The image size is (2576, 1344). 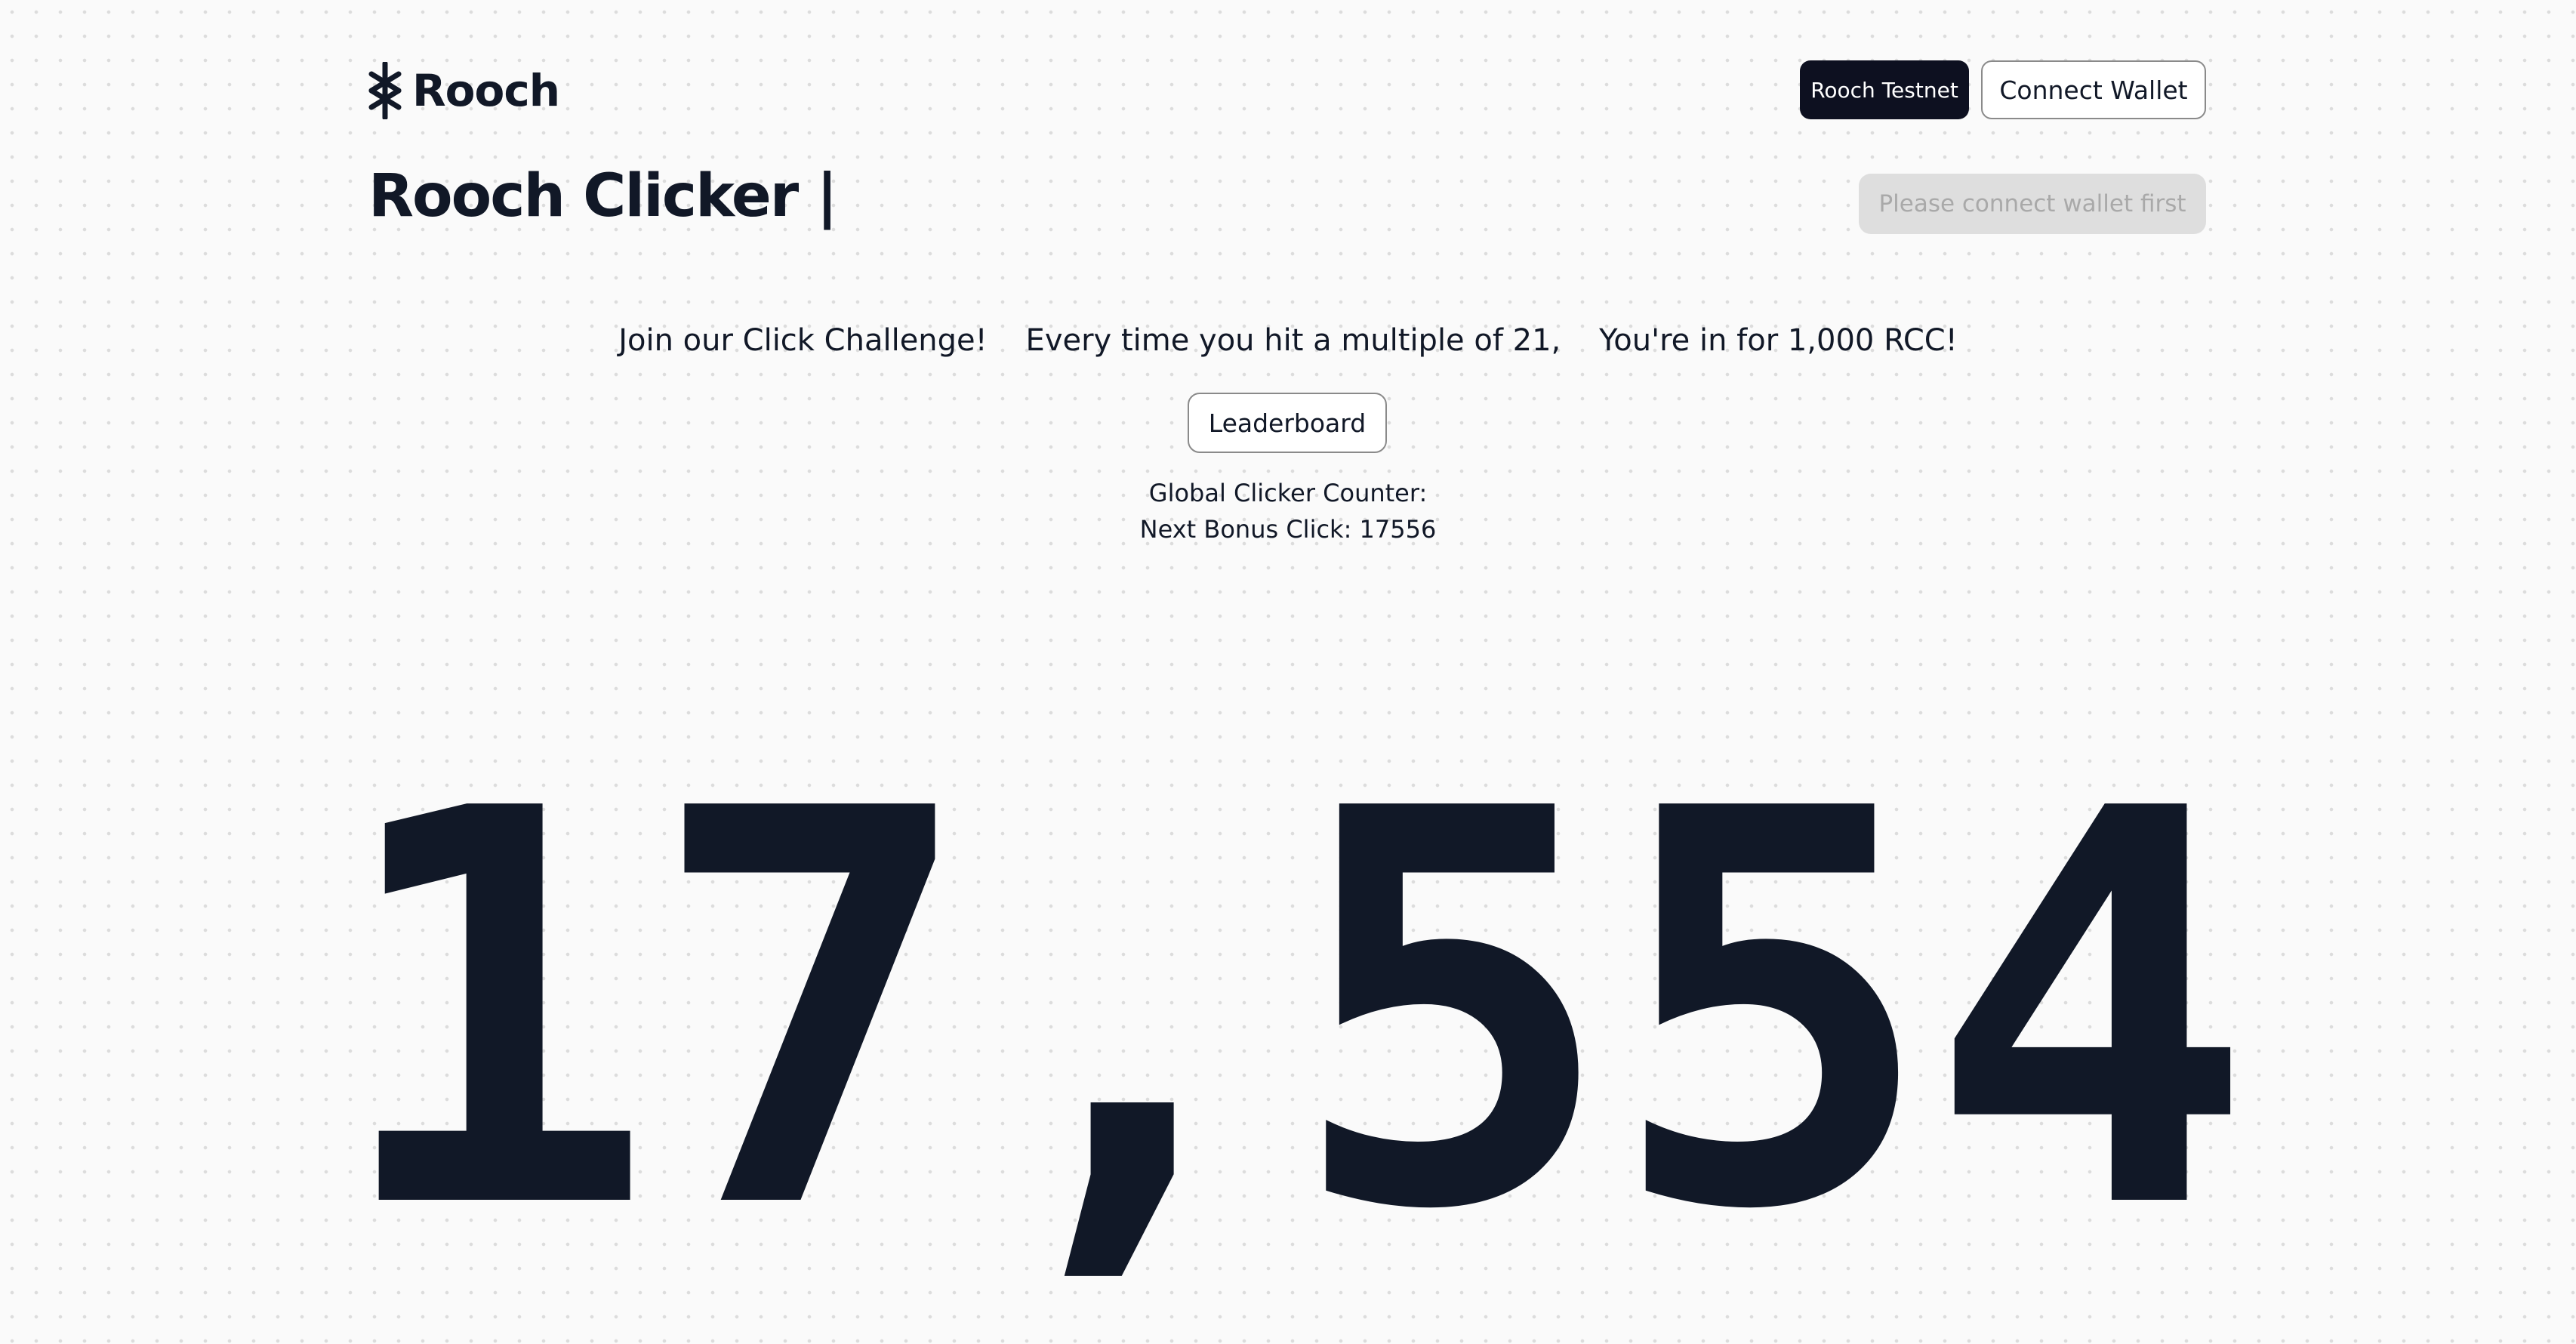 I want to click on leaderboard-button: Leaderboard, so click(x=1287, y=423).